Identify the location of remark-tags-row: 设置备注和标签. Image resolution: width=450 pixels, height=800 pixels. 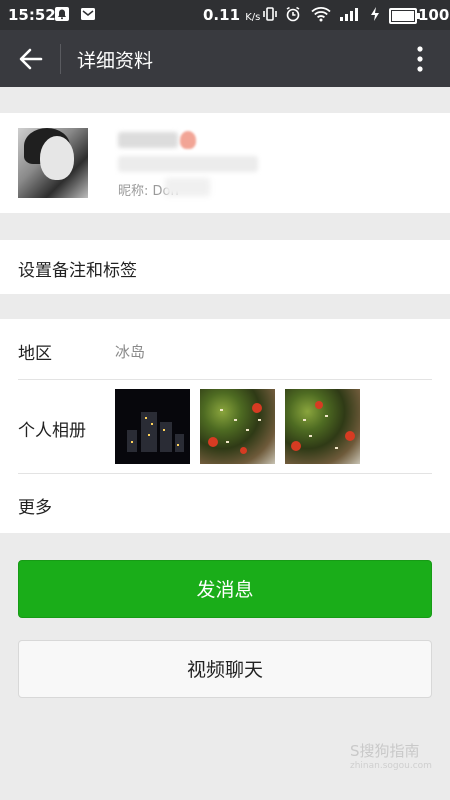
(225, 267).